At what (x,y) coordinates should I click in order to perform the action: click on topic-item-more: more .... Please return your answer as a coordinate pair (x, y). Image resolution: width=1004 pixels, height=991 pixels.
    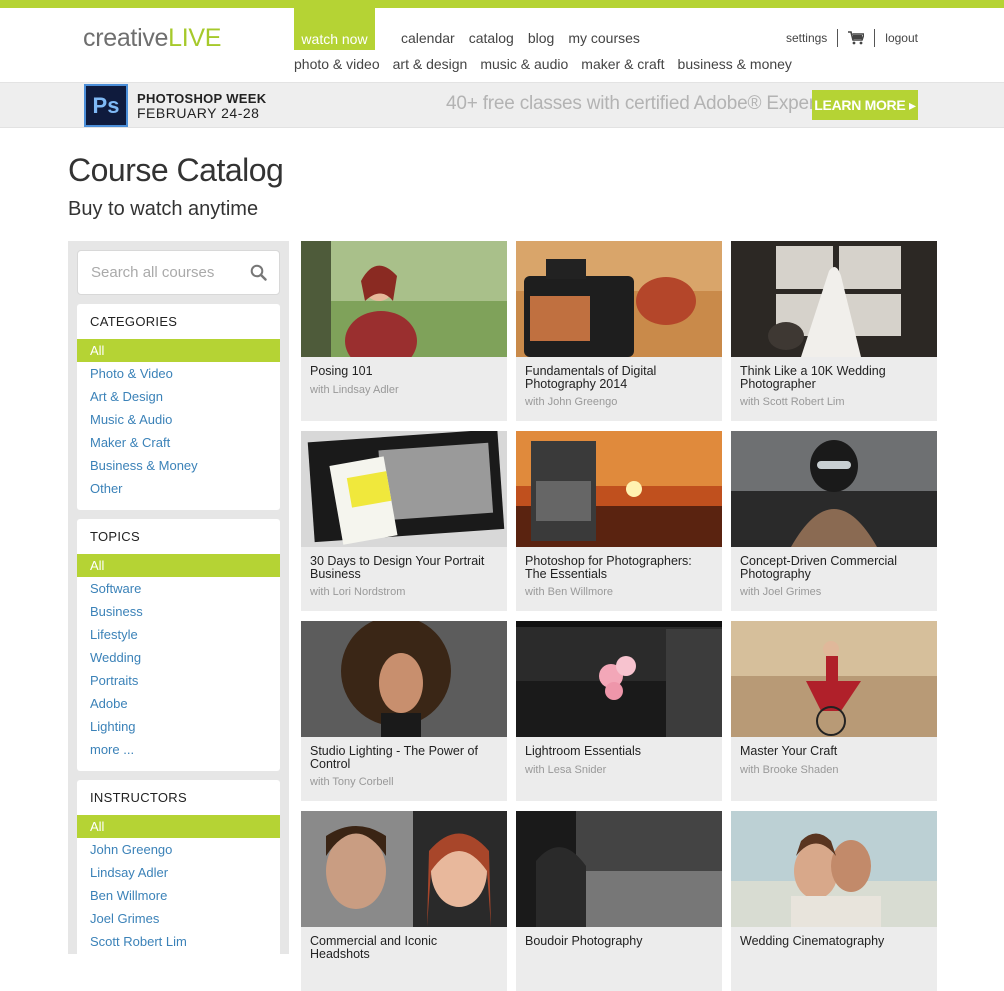
    Looking at the image, I should click on (178, 749).